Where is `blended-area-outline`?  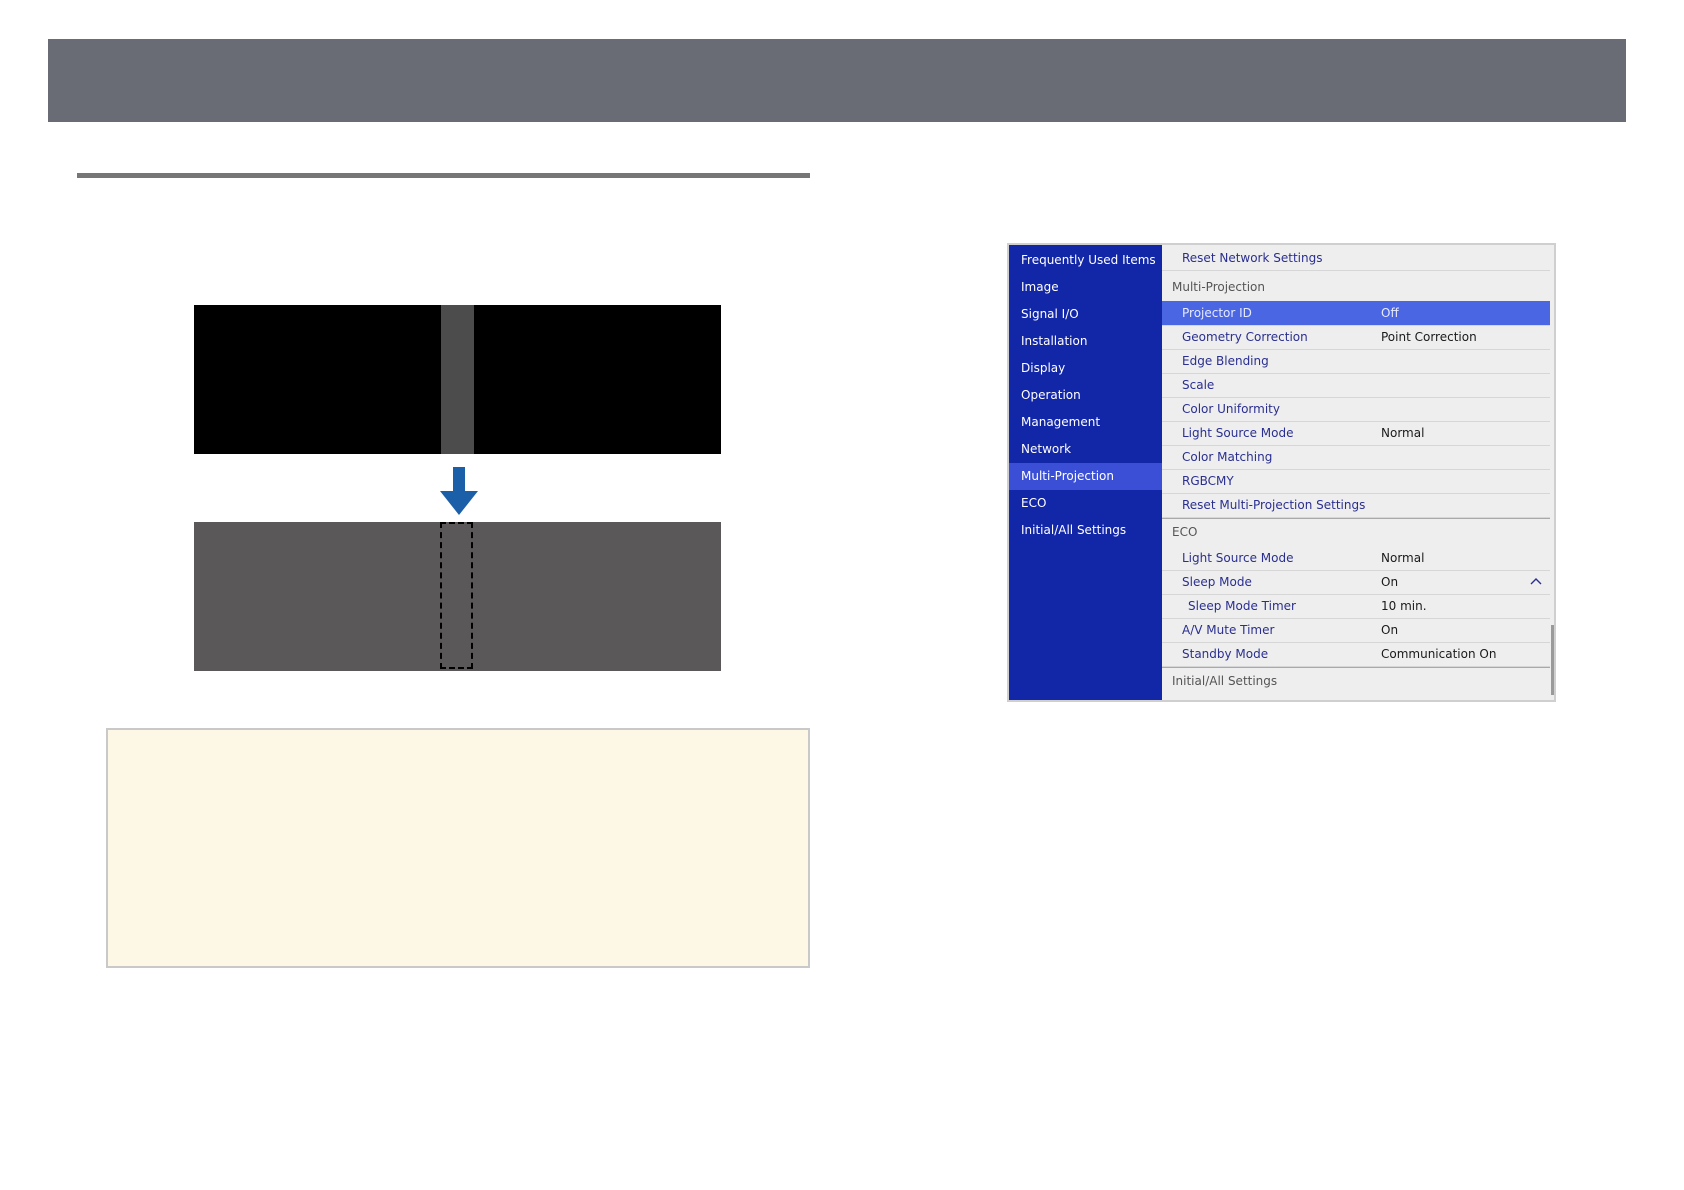
blended-area-outline is located at coordinates (456, 595).